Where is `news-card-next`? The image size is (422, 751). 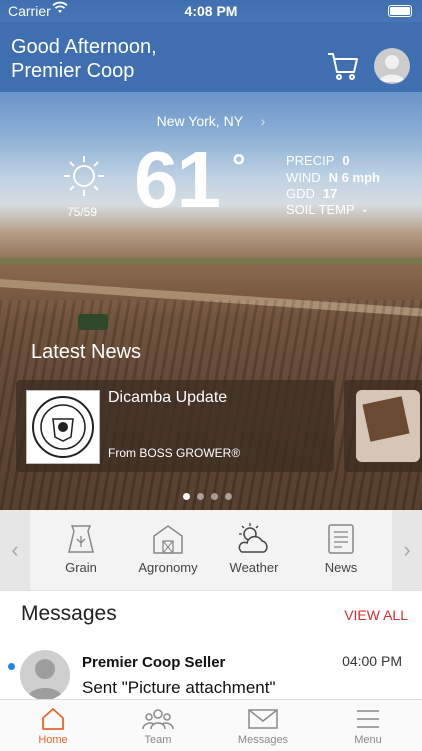 news-card-next is located at coordinates (383, 426).